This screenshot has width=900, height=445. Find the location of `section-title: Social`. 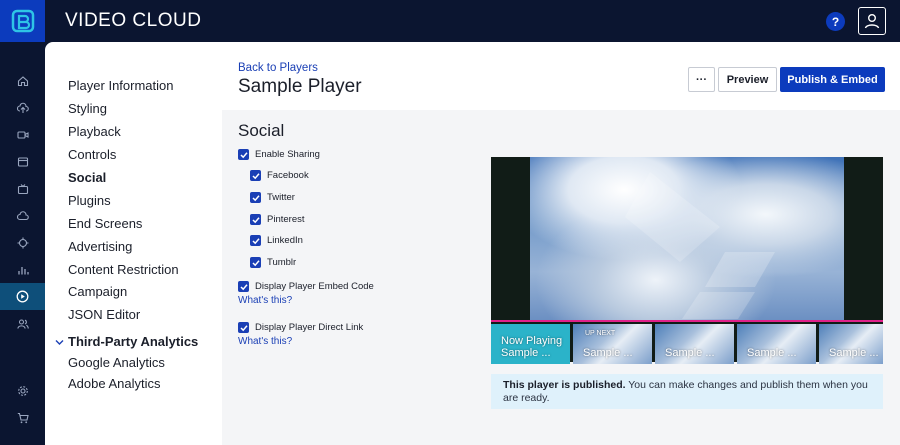

section-title: Social is located at coordinates (261, 130).